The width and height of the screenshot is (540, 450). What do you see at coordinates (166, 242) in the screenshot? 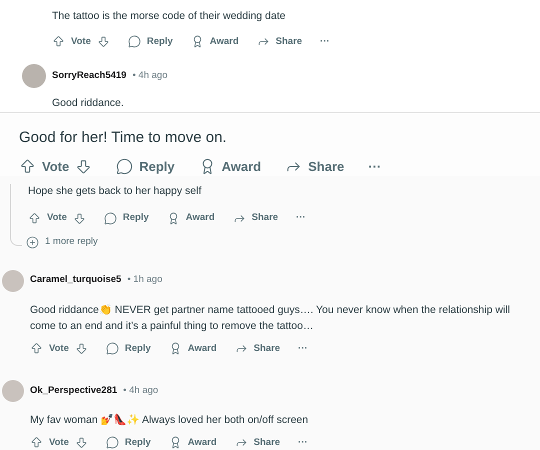
I see `more-replies-link: 1 more reply` at bounding box center [166, 242].